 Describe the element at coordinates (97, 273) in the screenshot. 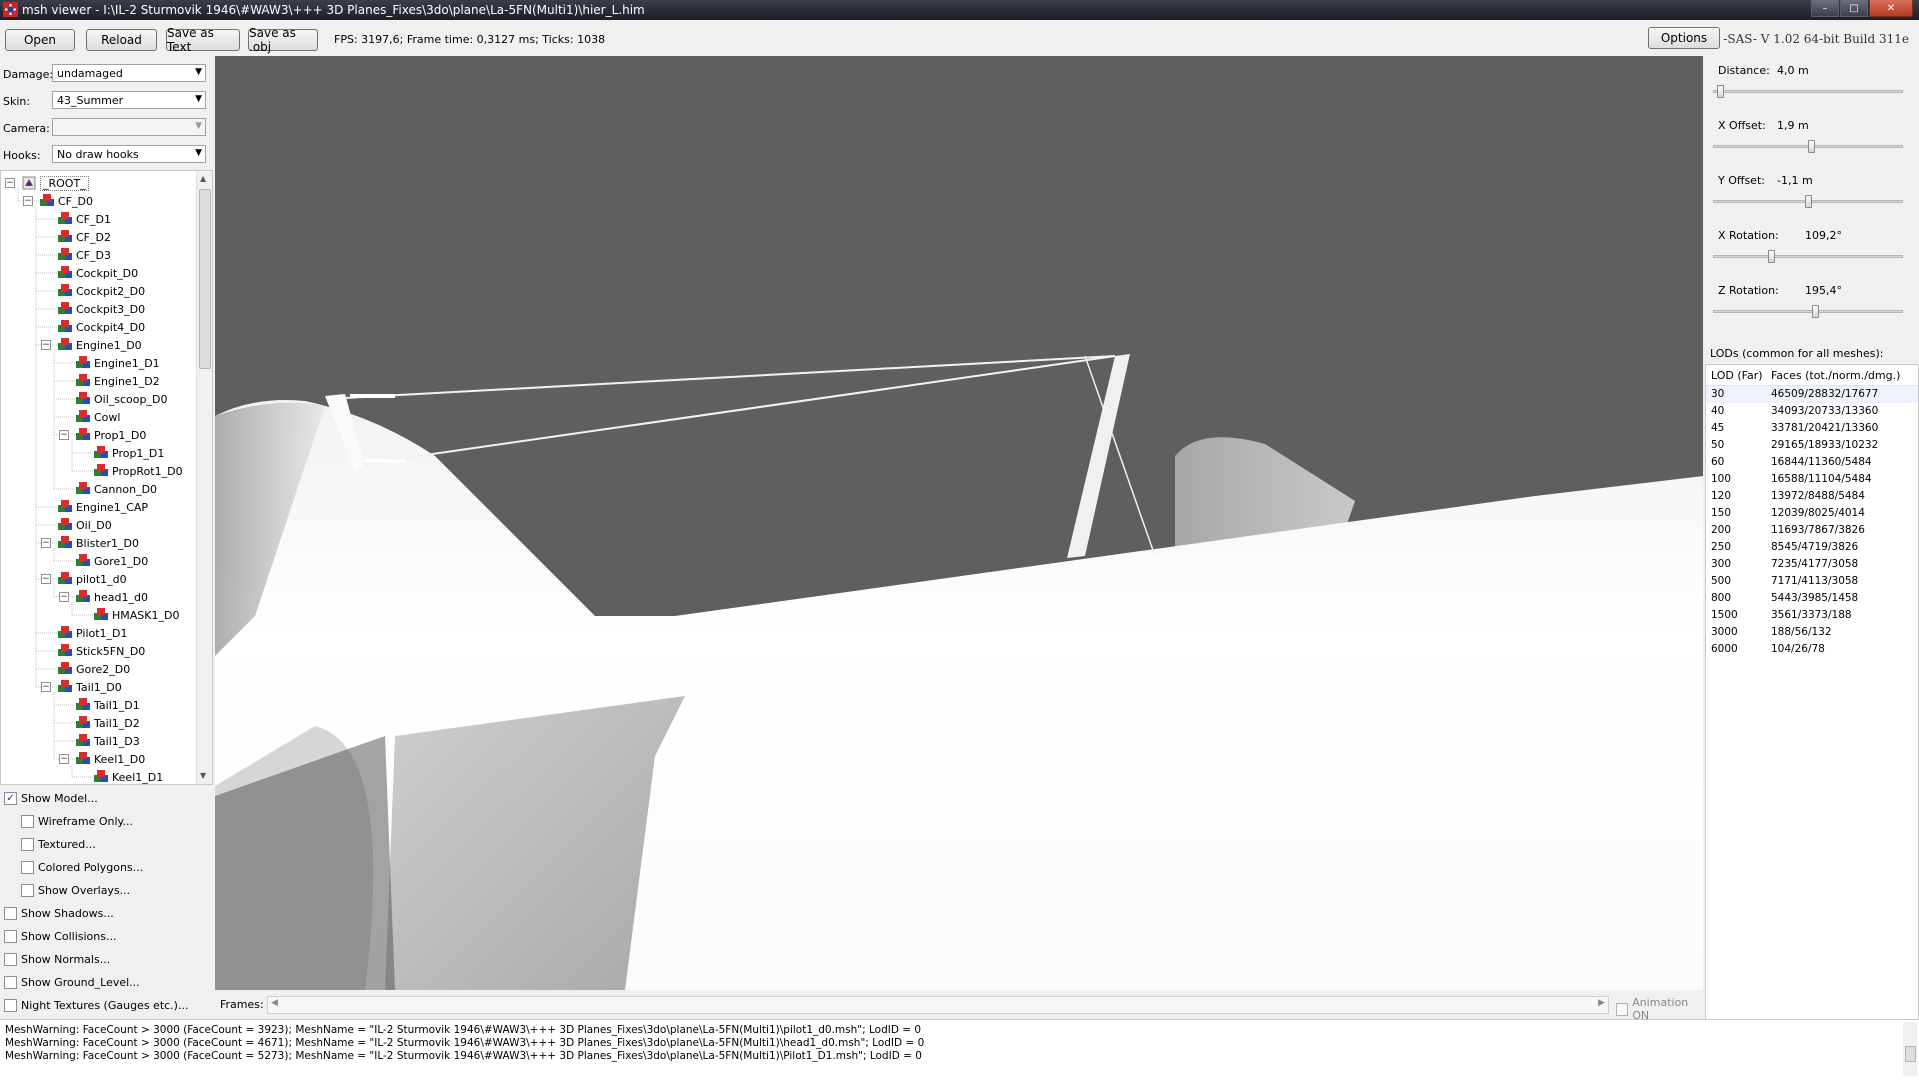

I see `tree-node: Cockpit_D0` at that location.